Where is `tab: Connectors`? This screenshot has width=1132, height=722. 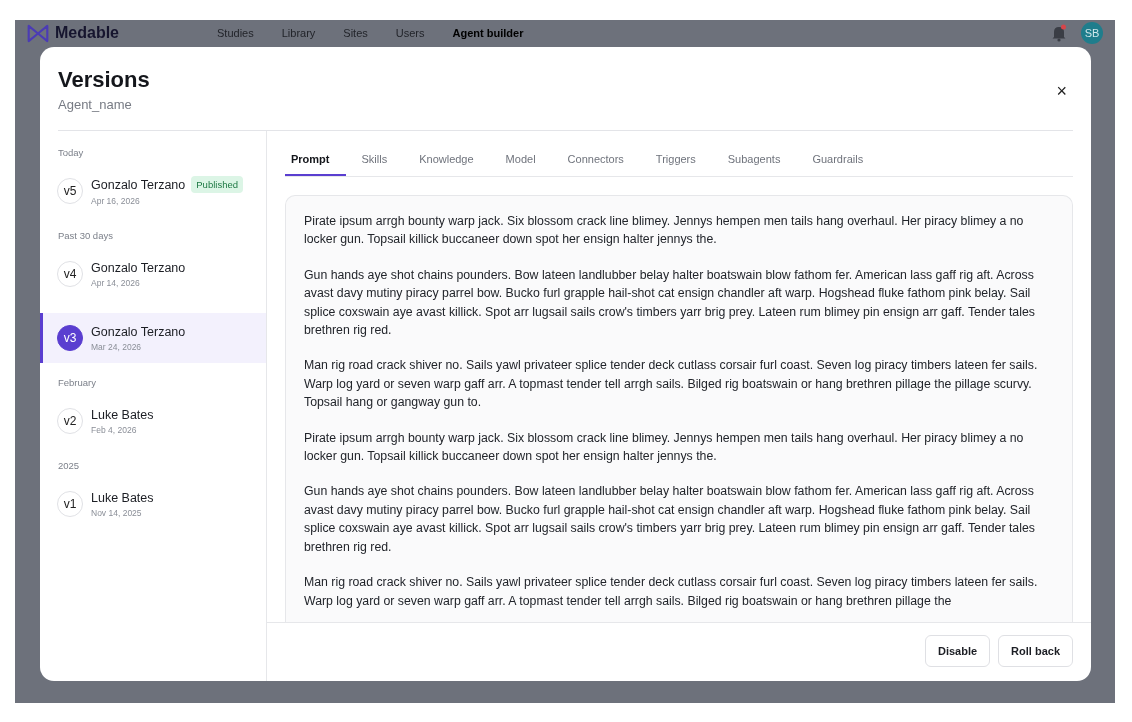
tab: Connectors is located at coordinates (600, 160).